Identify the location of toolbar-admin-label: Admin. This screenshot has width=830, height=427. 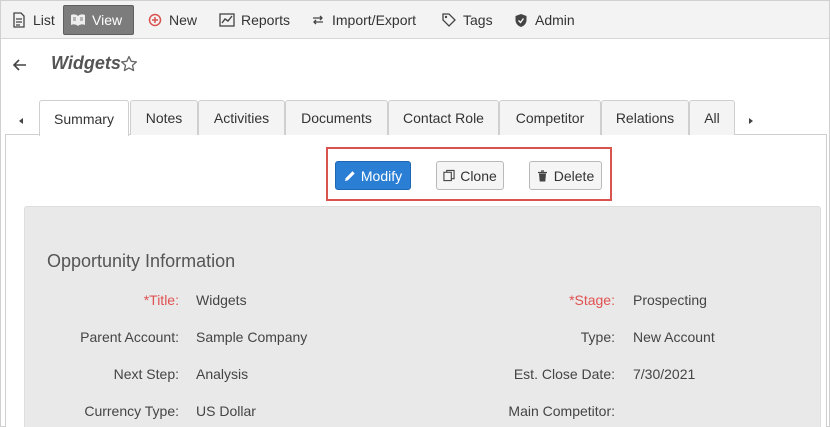
(555, 20).